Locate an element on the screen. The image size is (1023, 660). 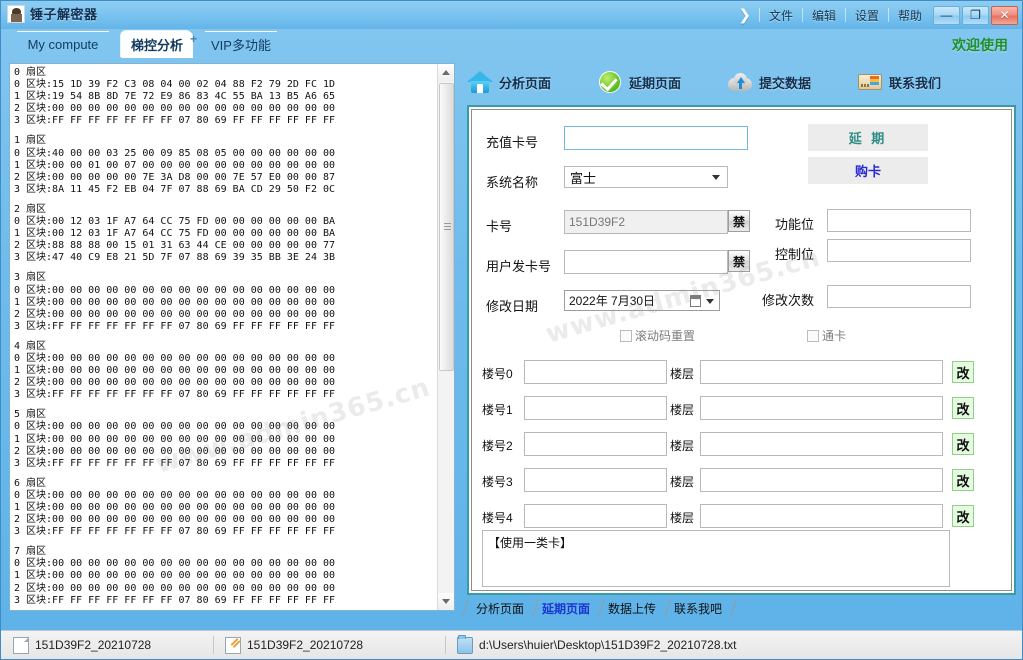
edit-file-icon is located at coordinates (233, 645).